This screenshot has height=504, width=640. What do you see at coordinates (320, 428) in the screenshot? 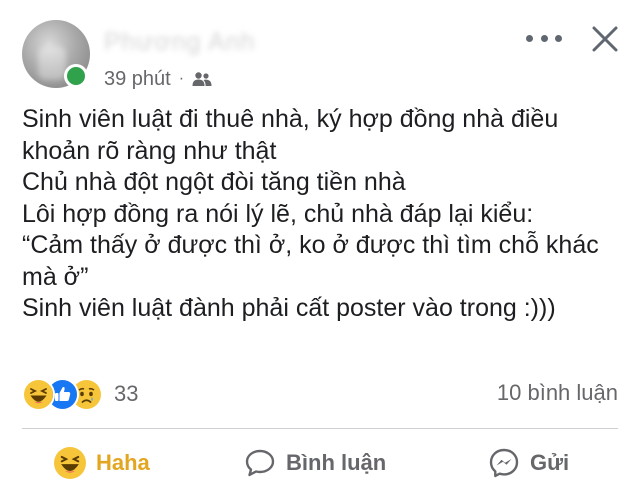
I see `divider` at bounding box center [320, 428].